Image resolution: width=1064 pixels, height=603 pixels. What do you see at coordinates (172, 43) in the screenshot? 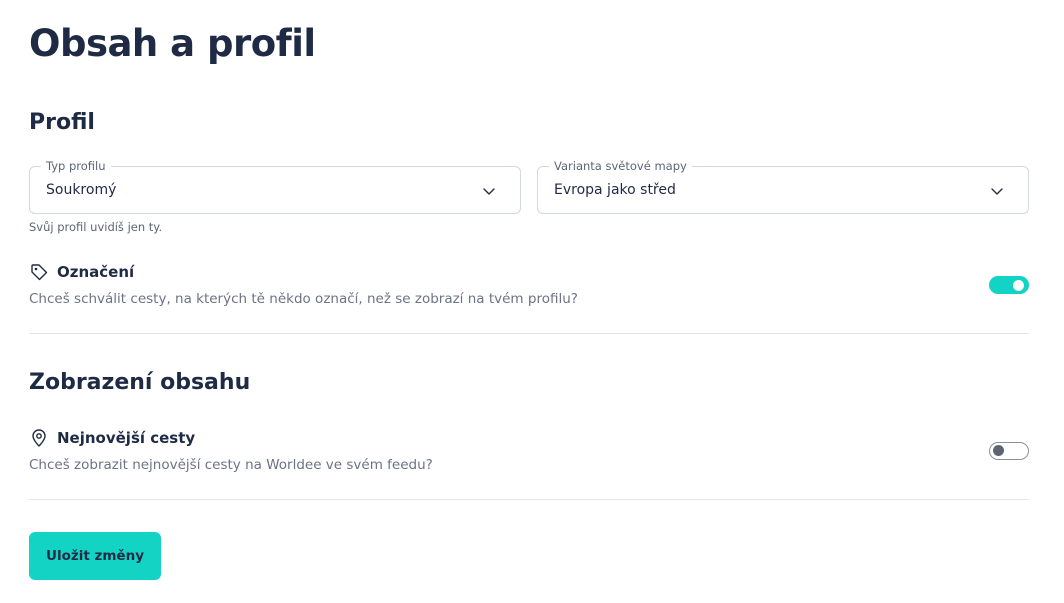
I see `page-title: Obsah a profil` at bounding box center [172, 43].